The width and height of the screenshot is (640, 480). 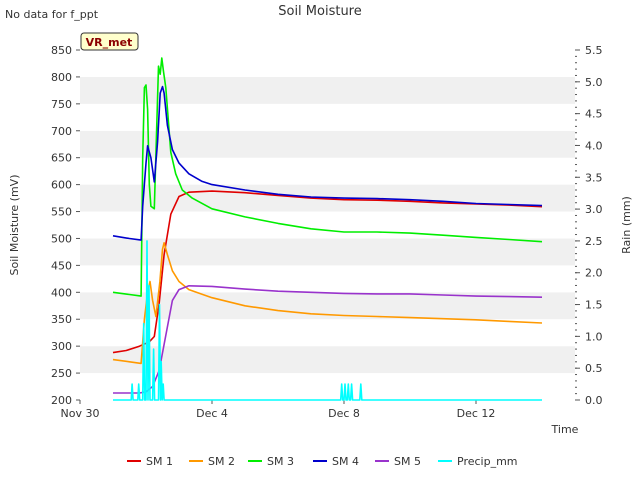 I want to click on legend-label-sm-1: SM 1, so click(x=159, y=461).